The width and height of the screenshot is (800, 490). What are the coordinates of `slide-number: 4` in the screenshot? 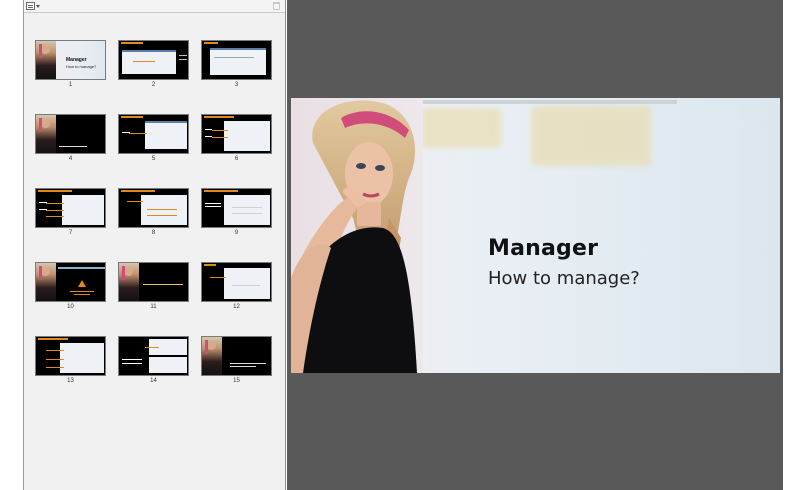 It's located at (70, 159).